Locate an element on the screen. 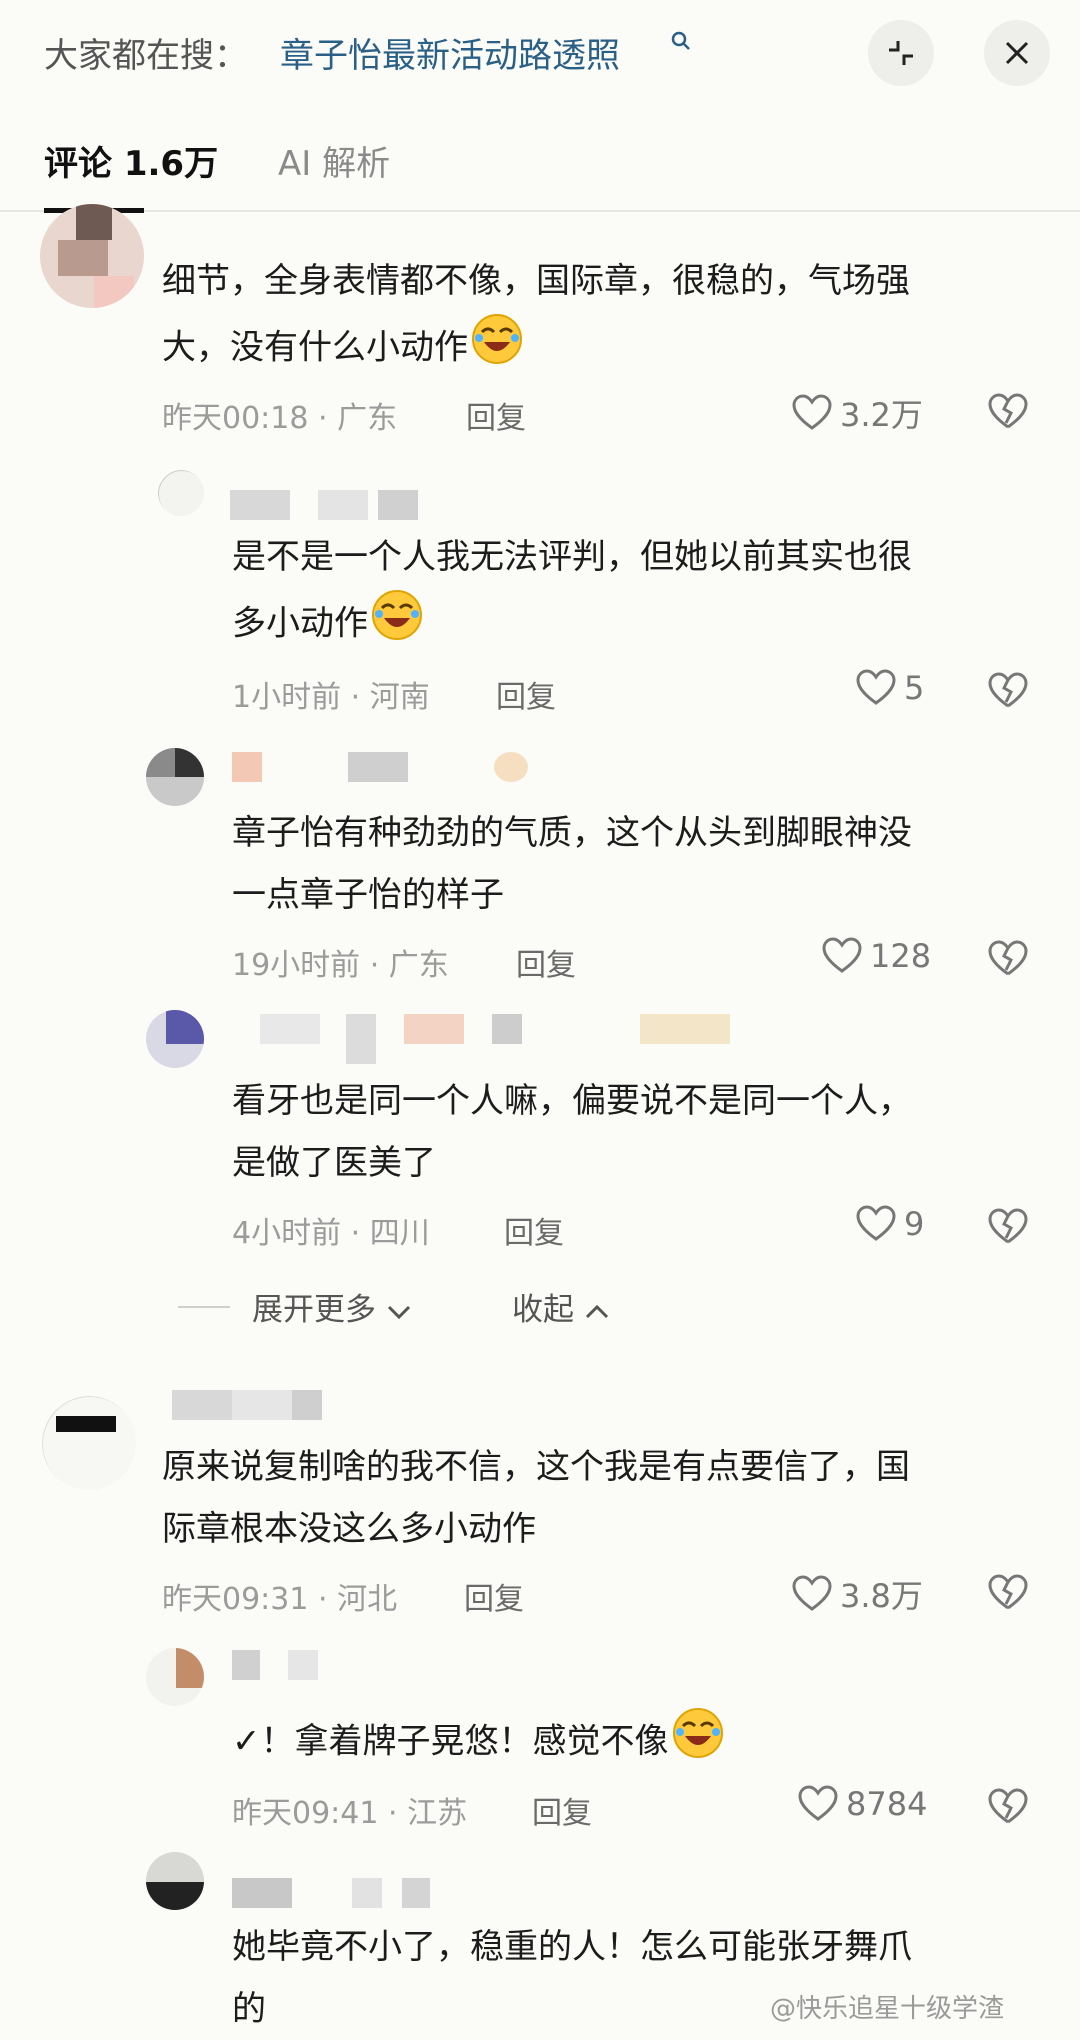 This screenshot has width=1080, height=2040. like-count: 5 is located at coordinates (914, 688).